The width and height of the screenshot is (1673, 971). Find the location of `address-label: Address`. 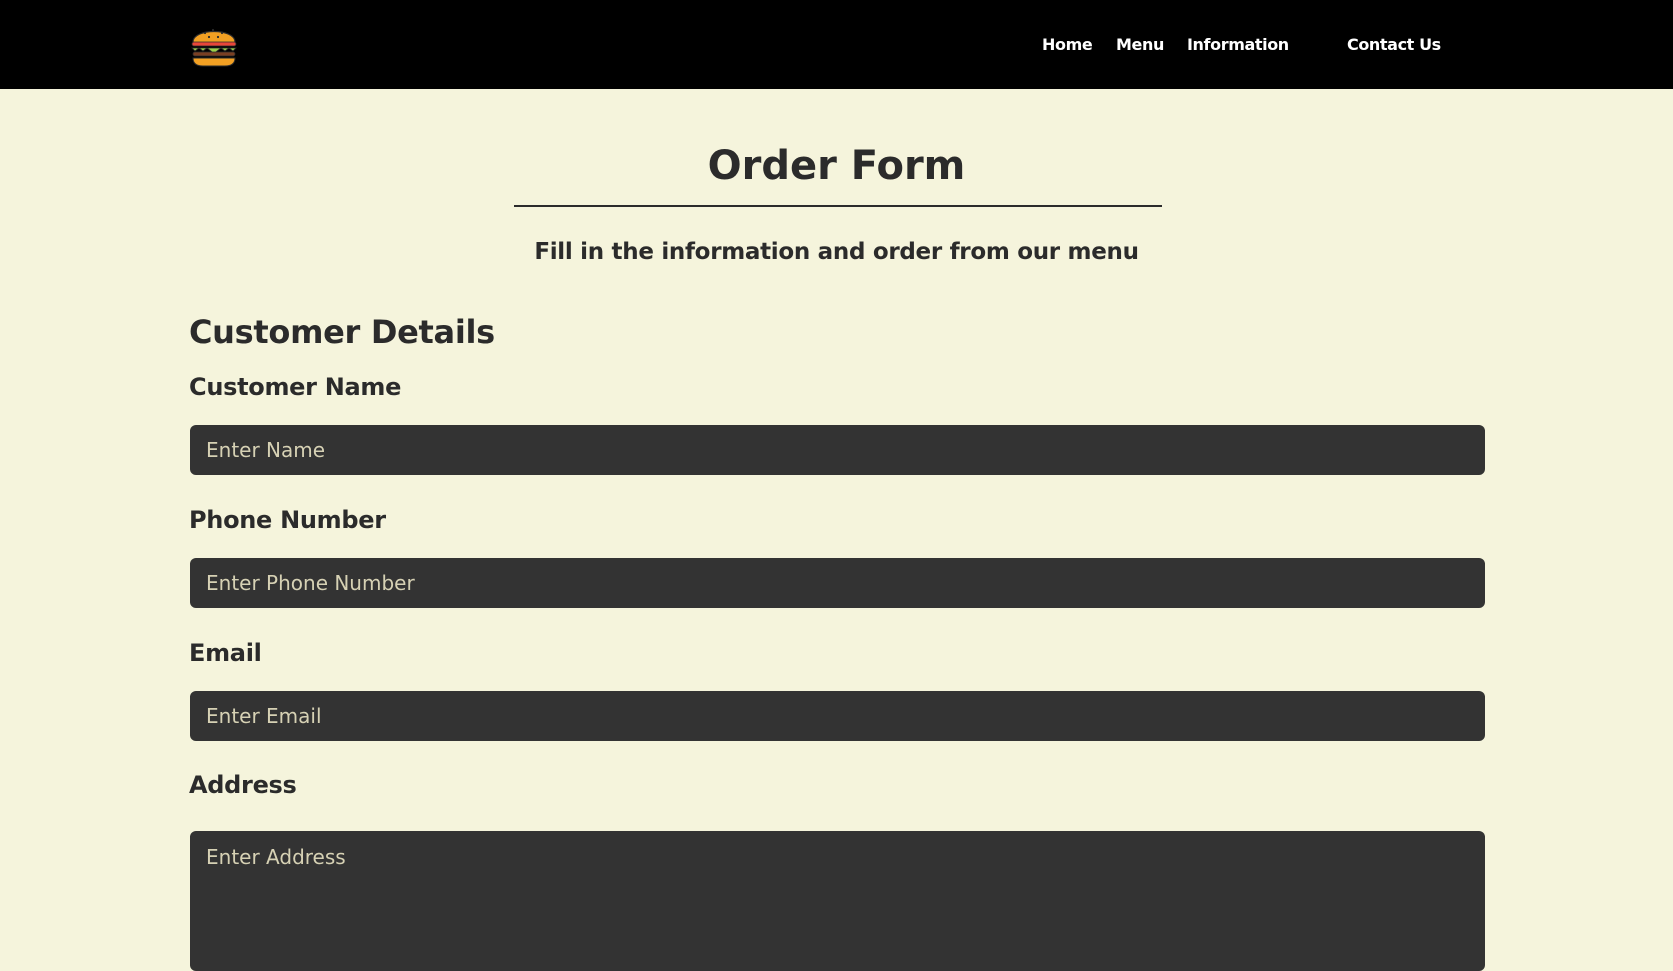

address-label: Address is located at coordinates (243, 785).